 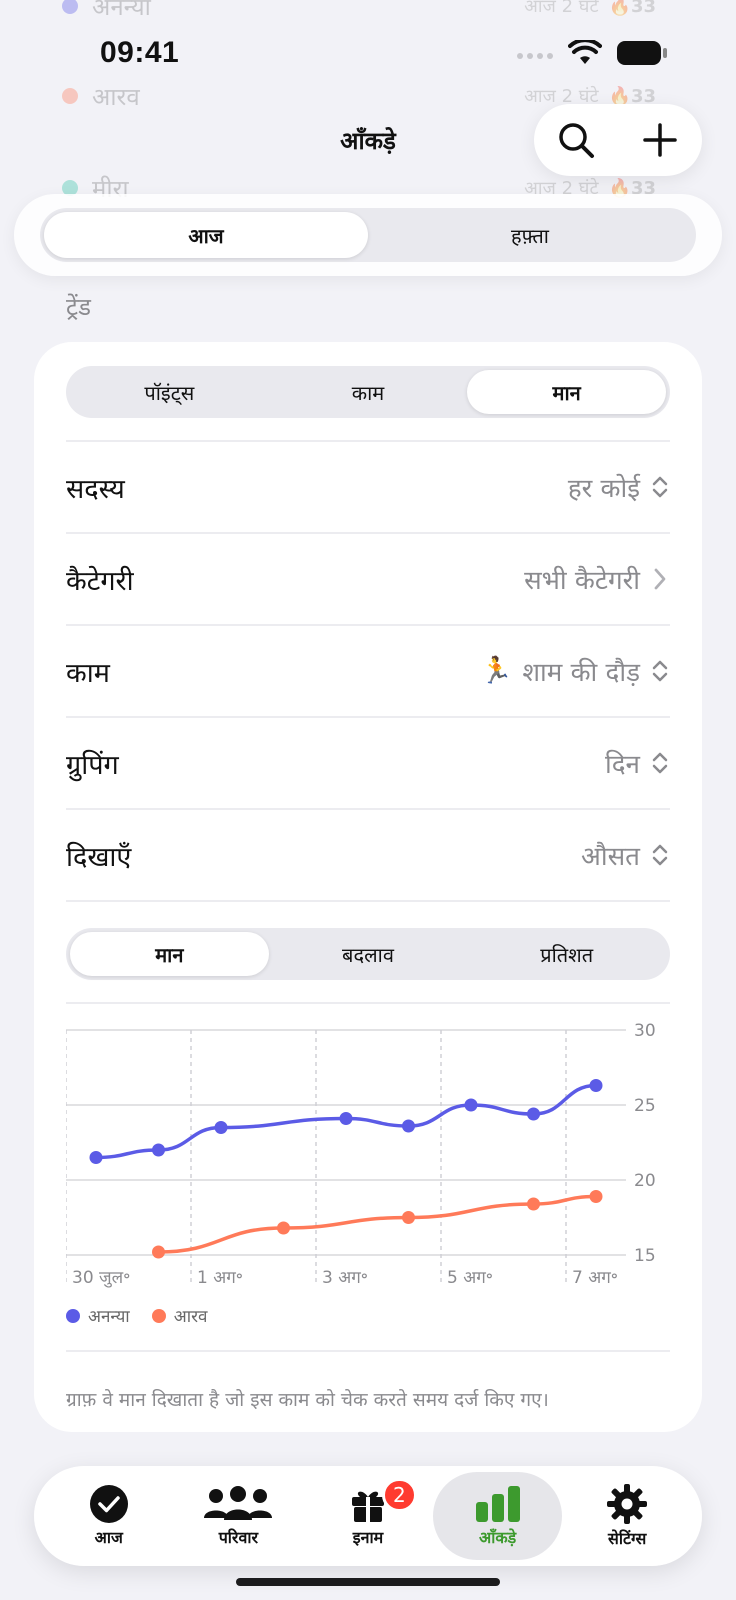 I want to click on legend-label: अनन्या, so click(x=109, y=1317).